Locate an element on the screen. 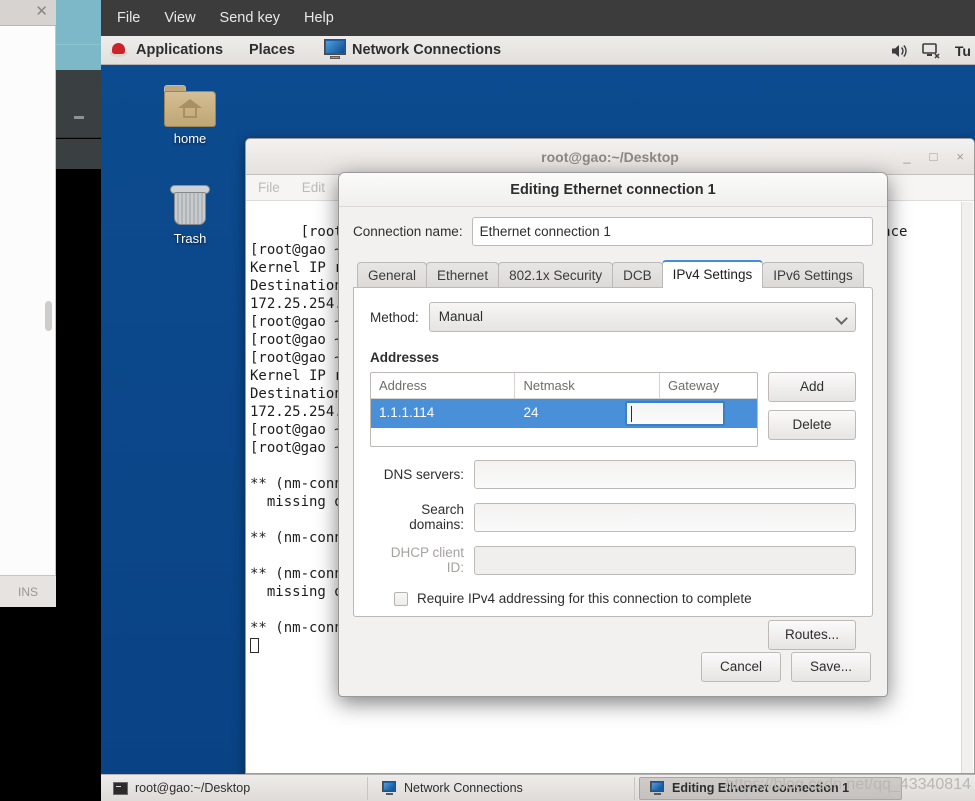  panel-window-button: Network Connections is located at coordinates (411, 50).